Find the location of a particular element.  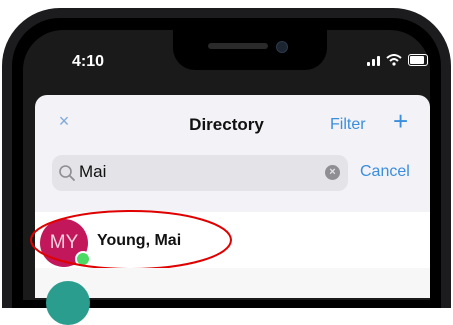

clear-search-icon: × is located at coordinates (332, 172).